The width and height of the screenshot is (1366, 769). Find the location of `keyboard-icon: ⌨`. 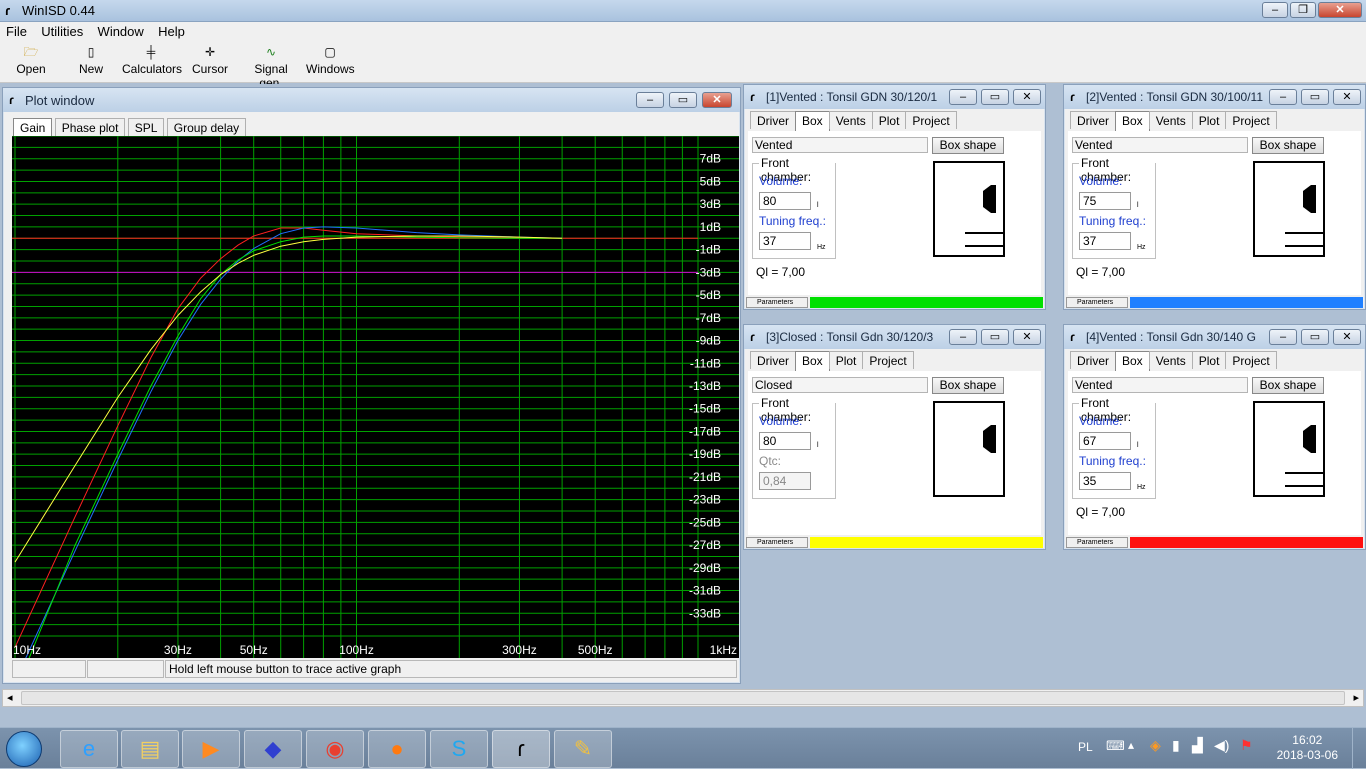

keyboard-icon: ⌨ is located at coordinates (1115, 746).